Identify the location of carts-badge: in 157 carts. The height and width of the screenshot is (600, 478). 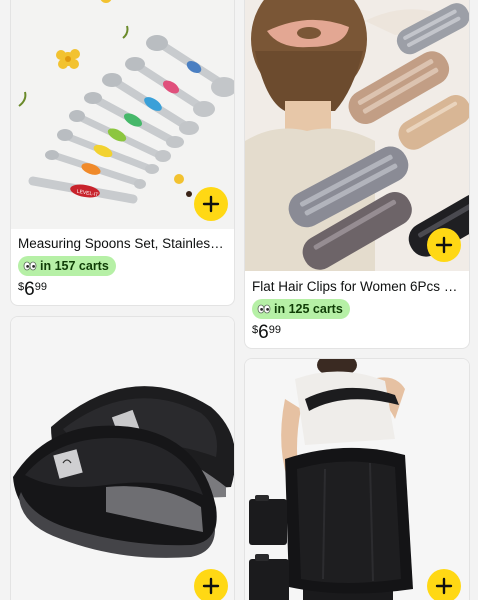
(67, 266).